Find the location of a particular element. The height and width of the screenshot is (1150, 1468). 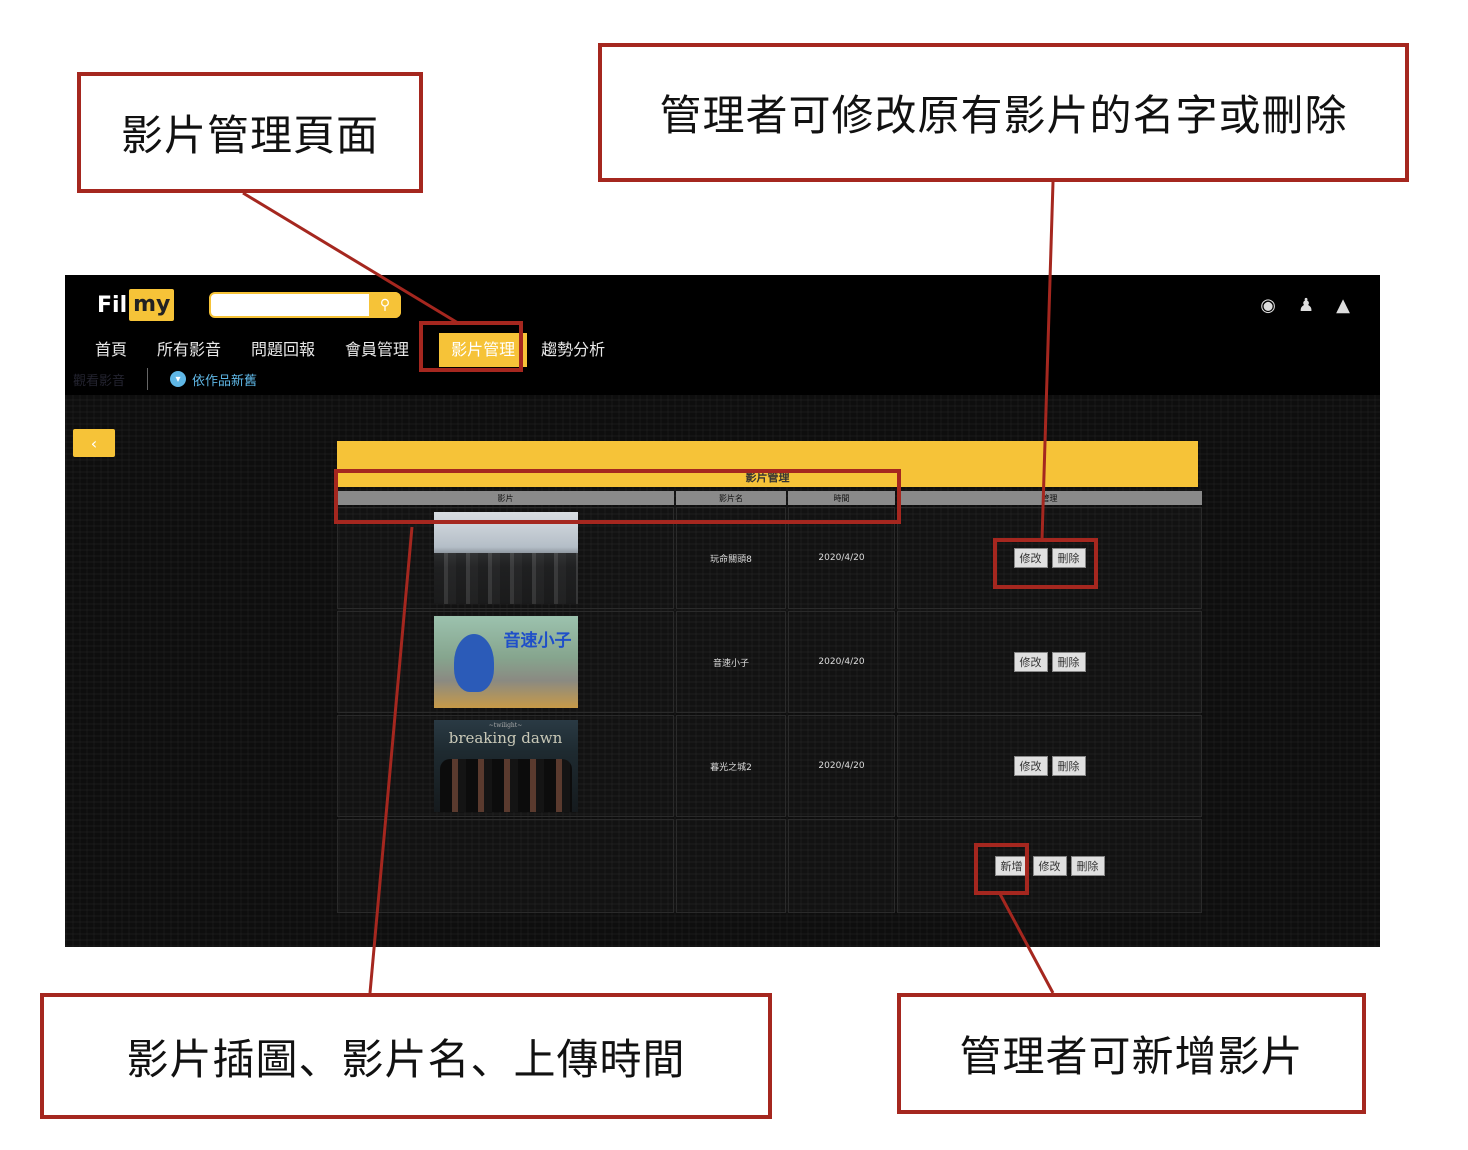

video-name: 玩命關頭8 is located at coordinates (731, 558).